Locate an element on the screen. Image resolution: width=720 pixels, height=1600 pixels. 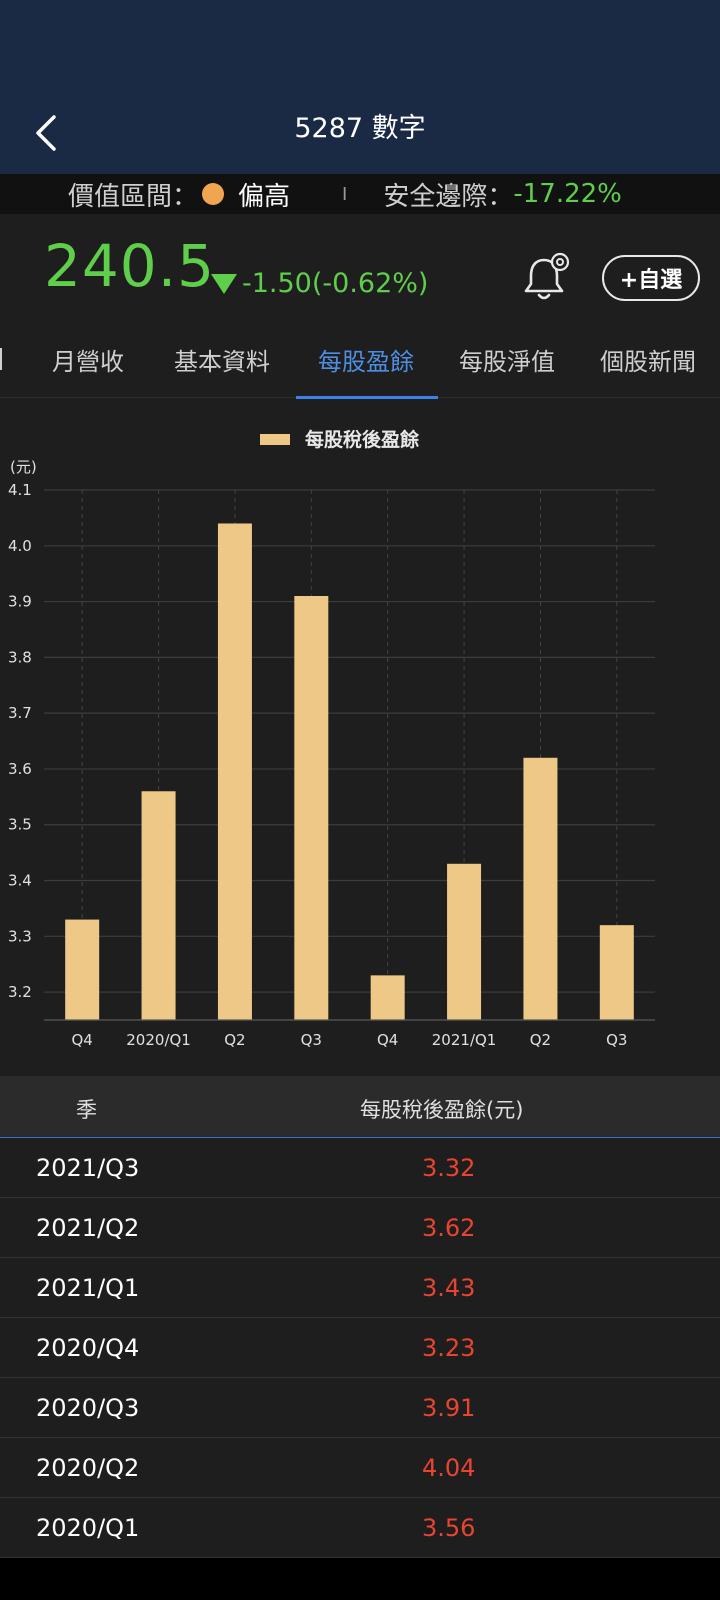
stock-price: 240.5 is located at coordinates (130, 266).